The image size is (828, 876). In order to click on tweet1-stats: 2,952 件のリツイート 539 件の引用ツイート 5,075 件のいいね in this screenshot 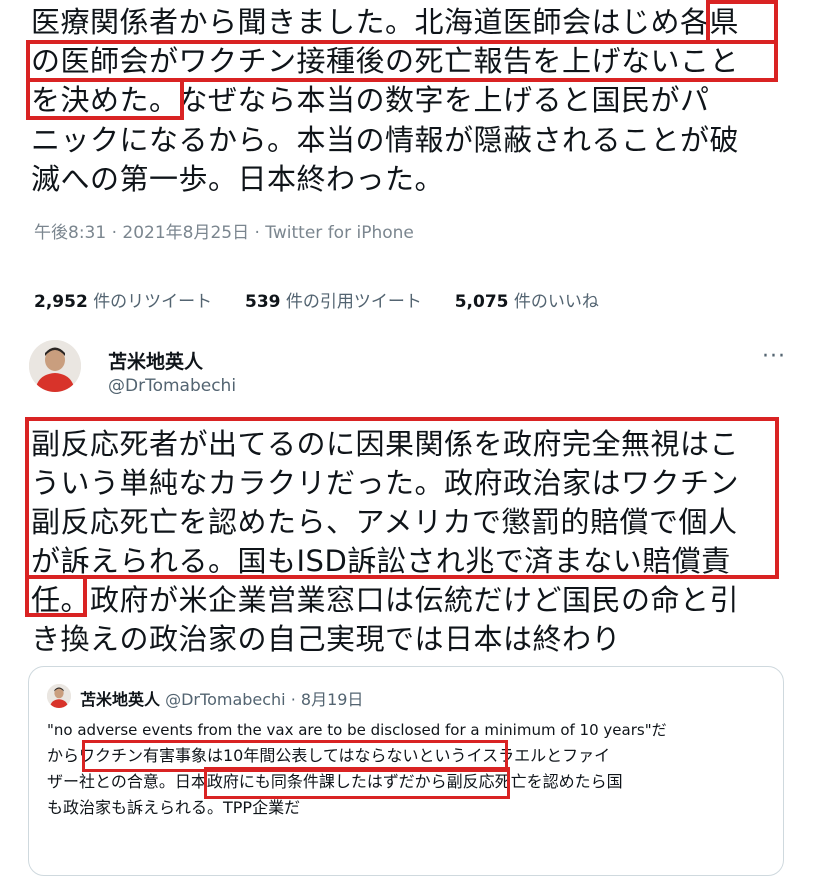, I will do `click(316, 299)`.